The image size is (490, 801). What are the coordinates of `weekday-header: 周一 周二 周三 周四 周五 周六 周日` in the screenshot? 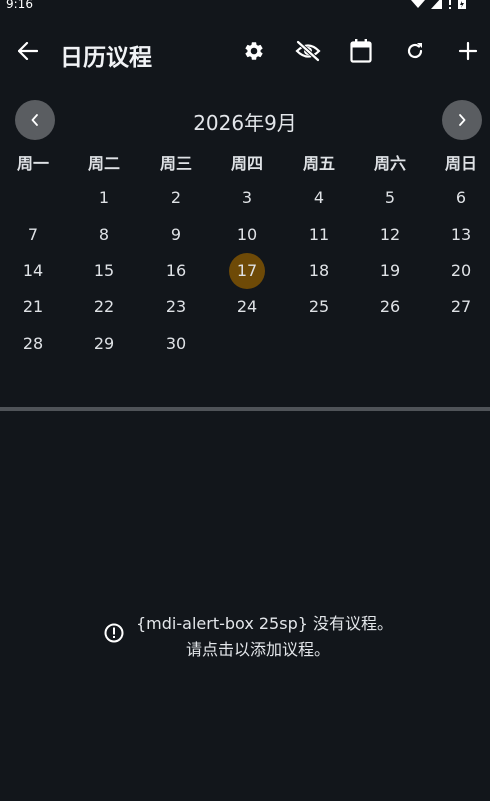 It's located at (245, 162).